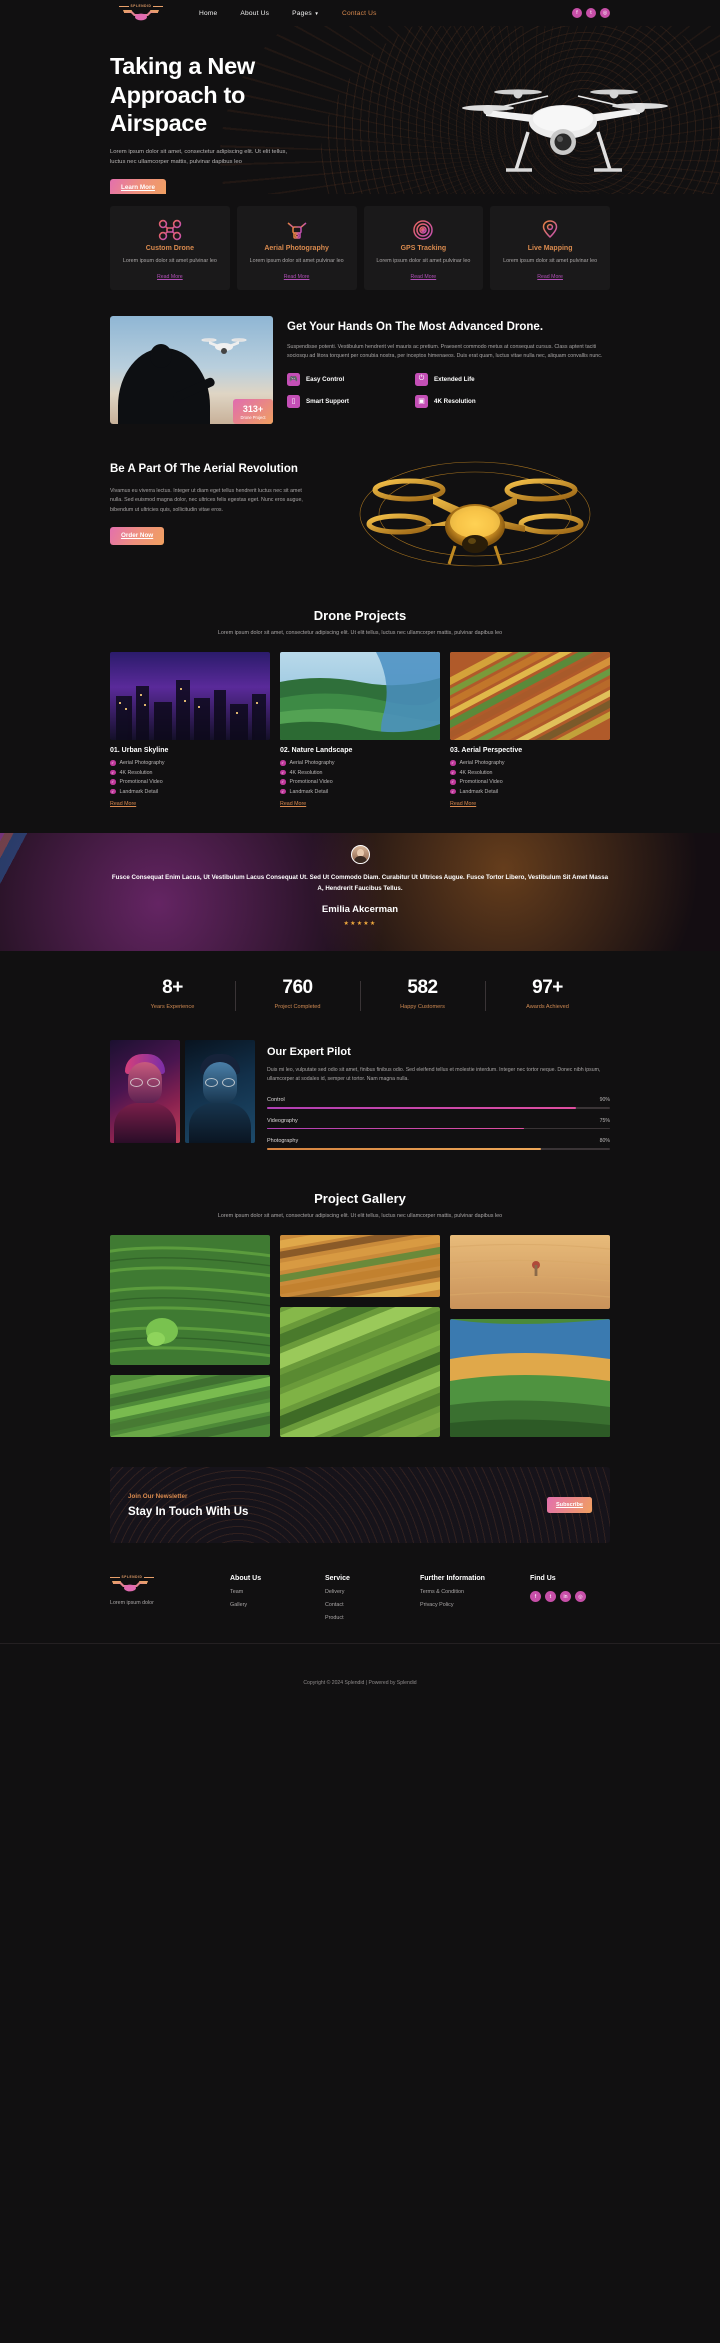 Image resolution: width=720 pixels, height=2343 pixels. Describe the element at coordinates (372, 1618) in the screenshot. I see `footer-link-product: Product` at that location.